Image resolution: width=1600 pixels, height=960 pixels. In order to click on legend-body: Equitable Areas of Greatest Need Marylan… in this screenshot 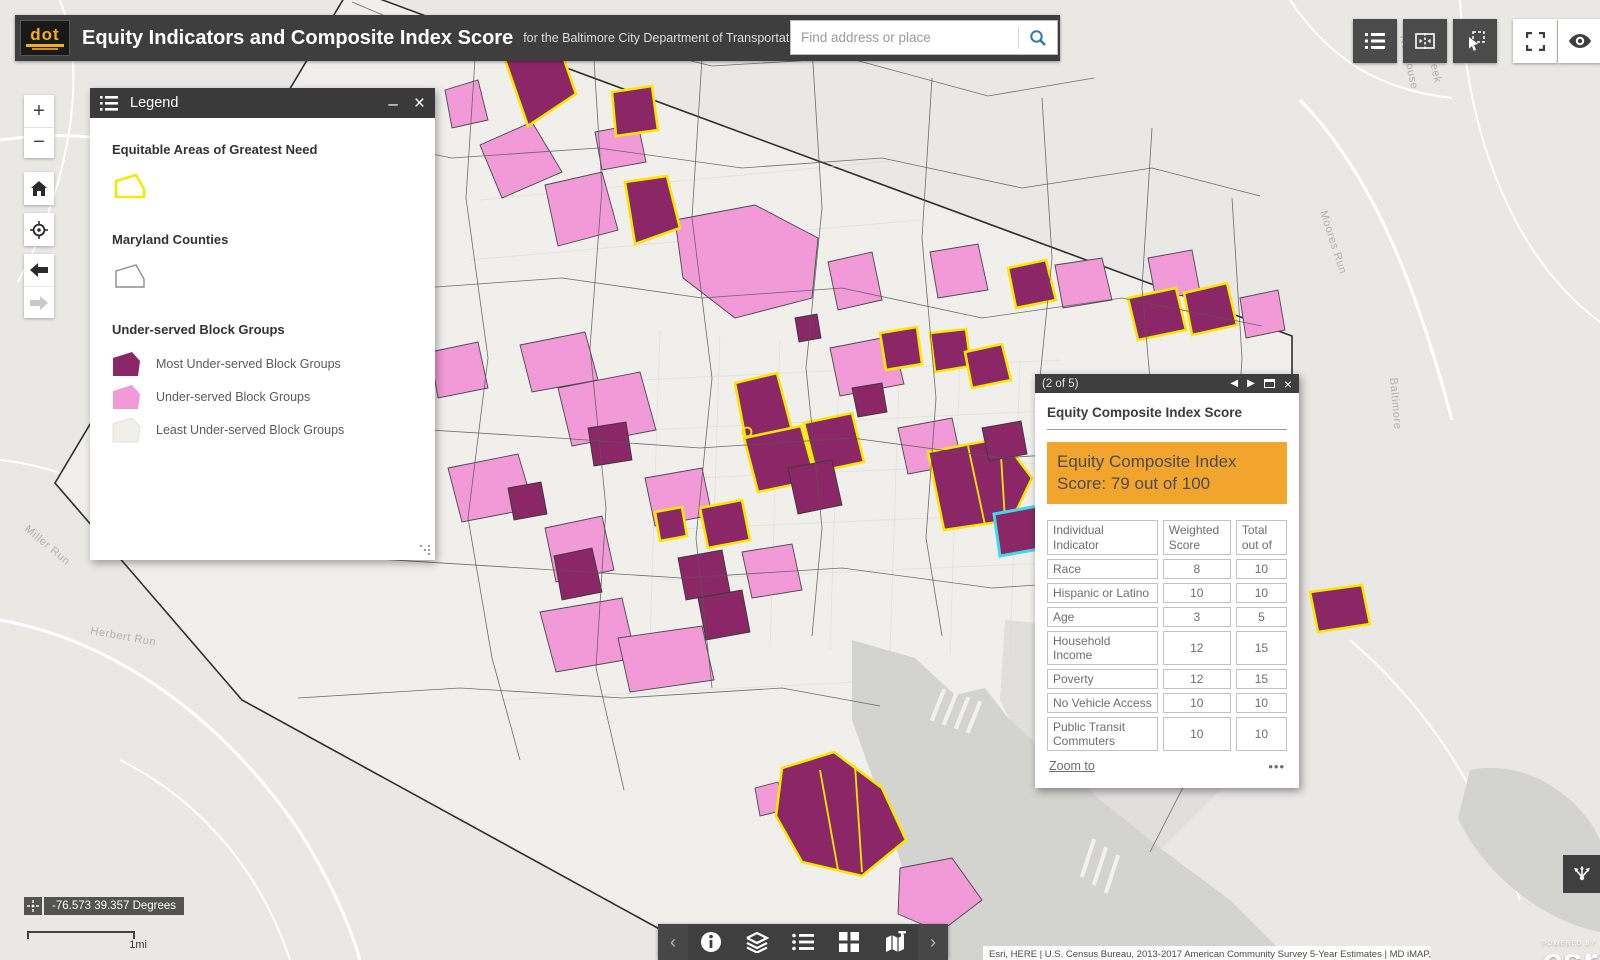, I will do `click(262, 280)`.